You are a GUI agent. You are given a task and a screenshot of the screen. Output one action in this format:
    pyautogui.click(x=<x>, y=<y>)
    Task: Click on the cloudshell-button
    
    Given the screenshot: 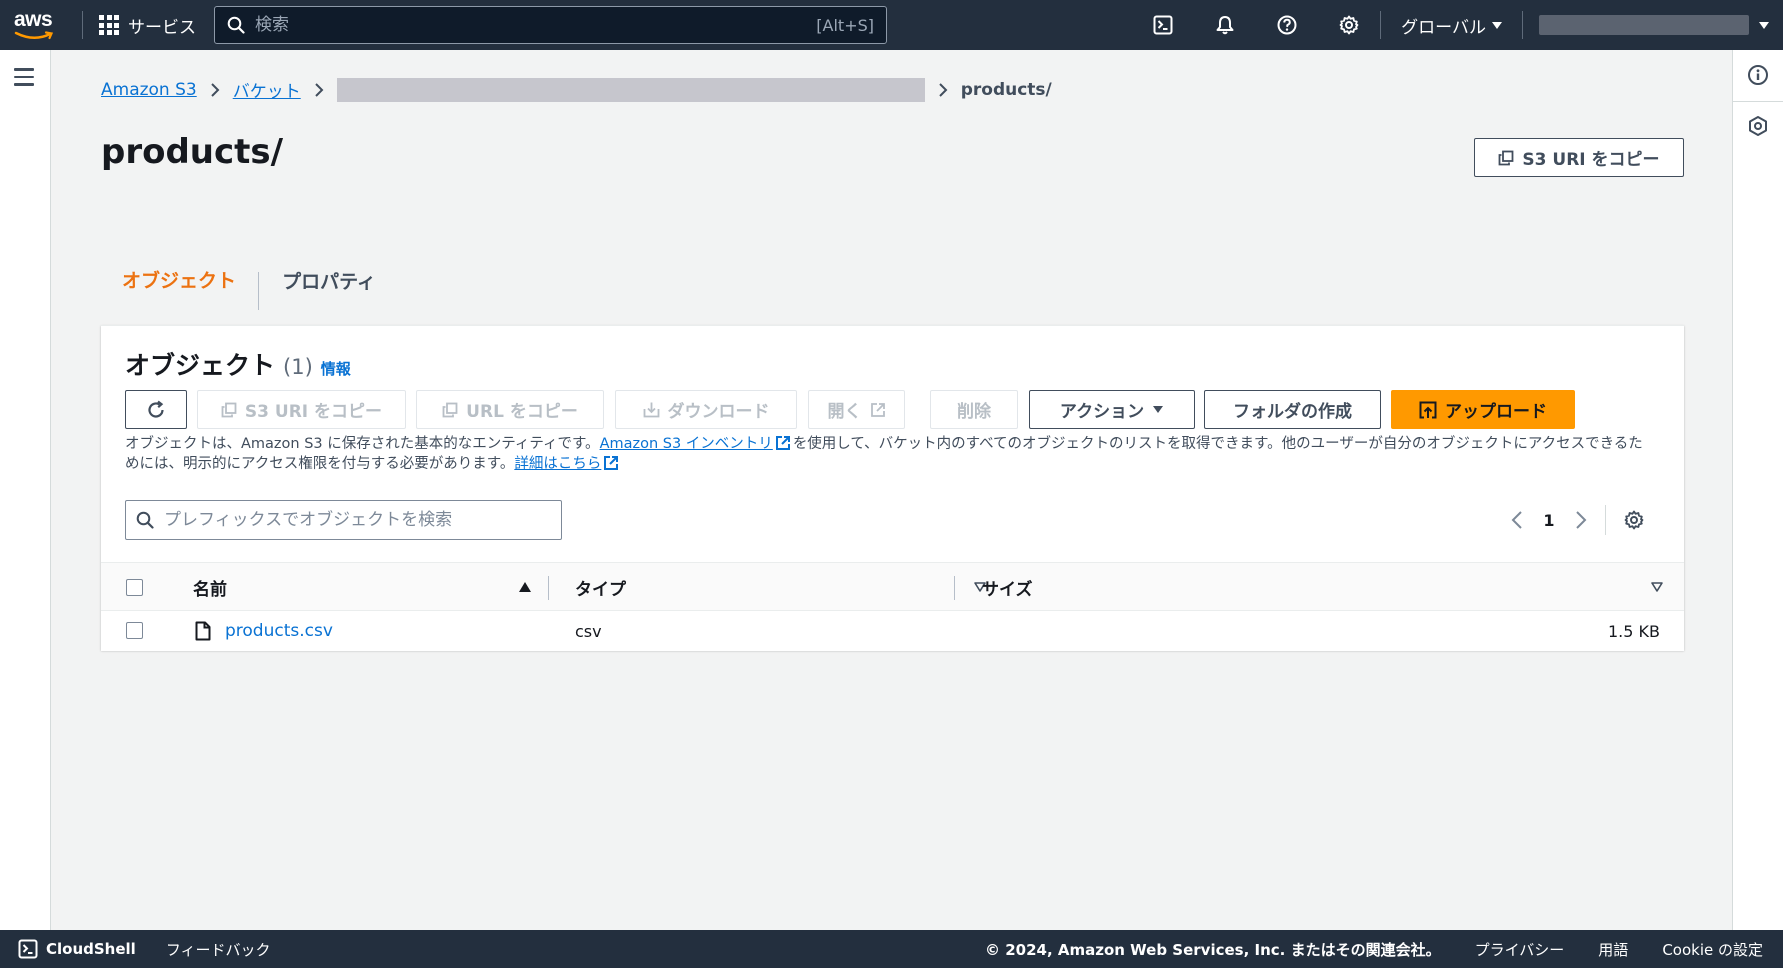 What is the action you would take?
    pyautogui.click(x=1163, y=25)
    